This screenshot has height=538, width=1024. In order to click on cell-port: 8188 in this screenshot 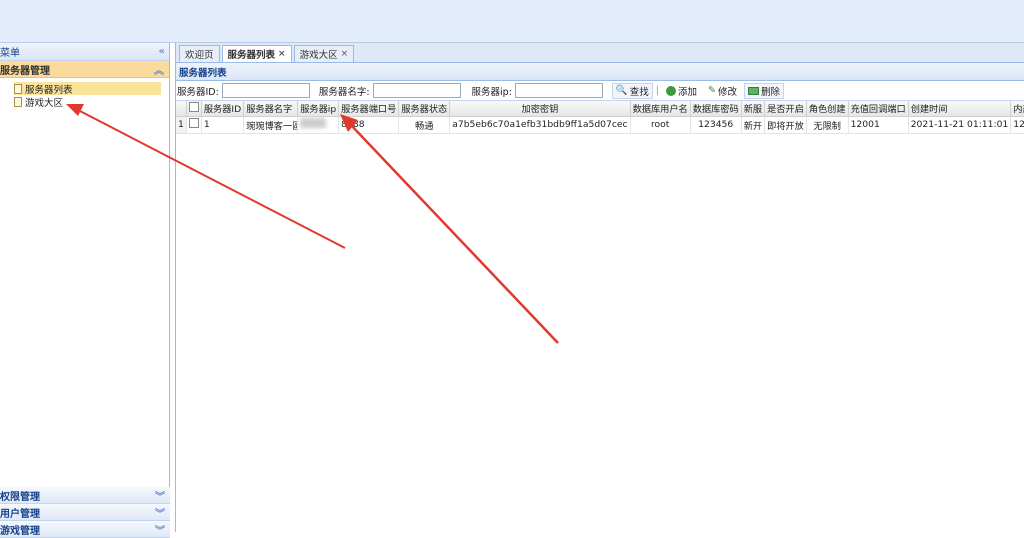, I will do `click(369, 125)`.